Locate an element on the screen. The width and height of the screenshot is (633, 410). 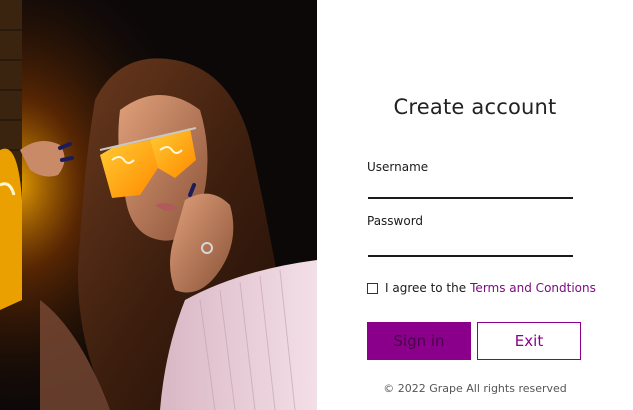
terms-link: Terms and Condtions is located at coordinates (533, 288).